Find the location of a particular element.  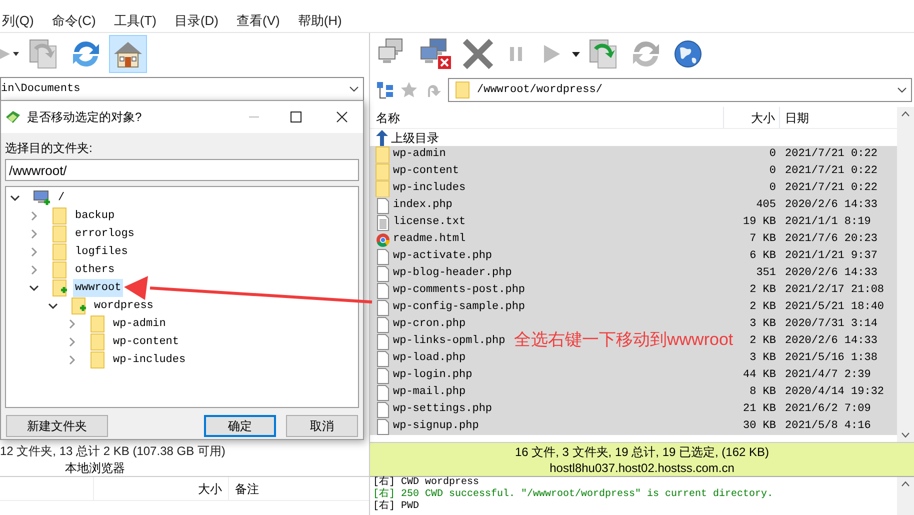

file-size: 44 KB is located at coordinates (759, 376).